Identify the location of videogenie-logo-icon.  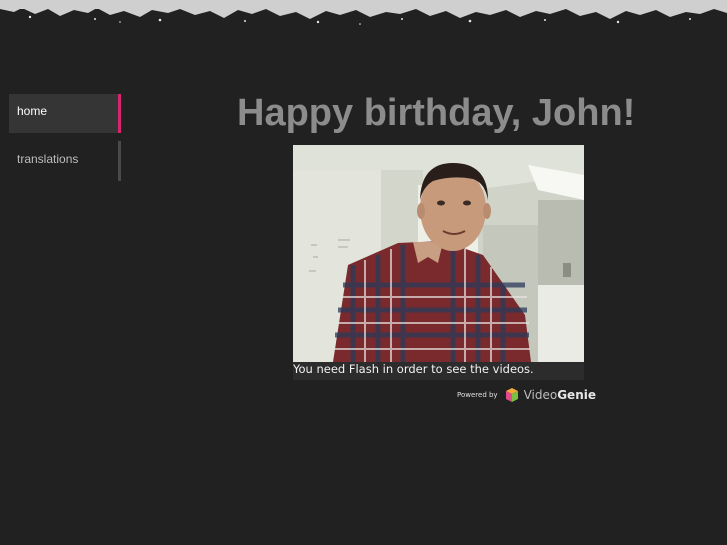
(511, 395).